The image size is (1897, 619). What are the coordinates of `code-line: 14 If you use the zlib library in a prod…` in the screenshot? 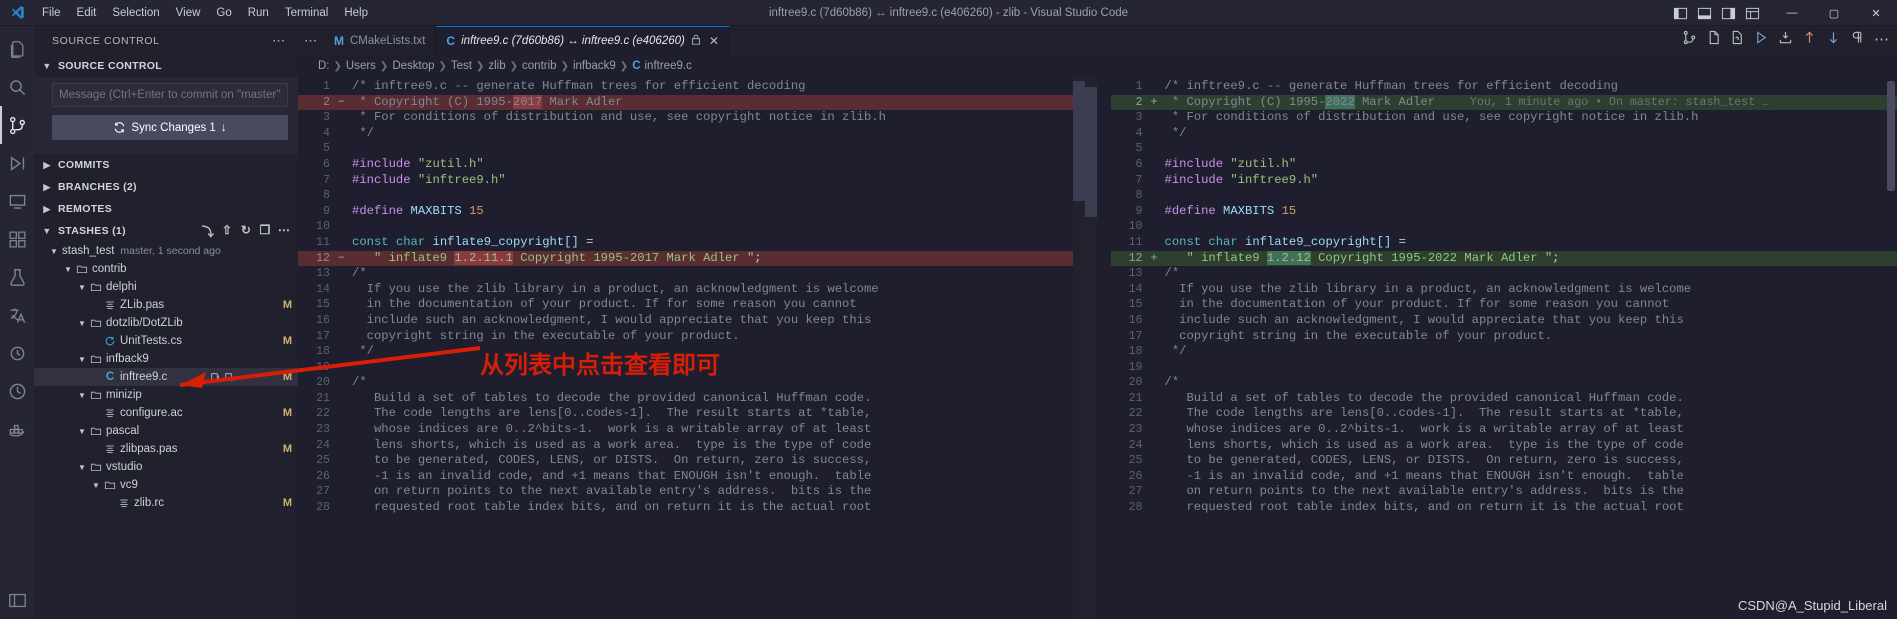 It's located at (691, 290).